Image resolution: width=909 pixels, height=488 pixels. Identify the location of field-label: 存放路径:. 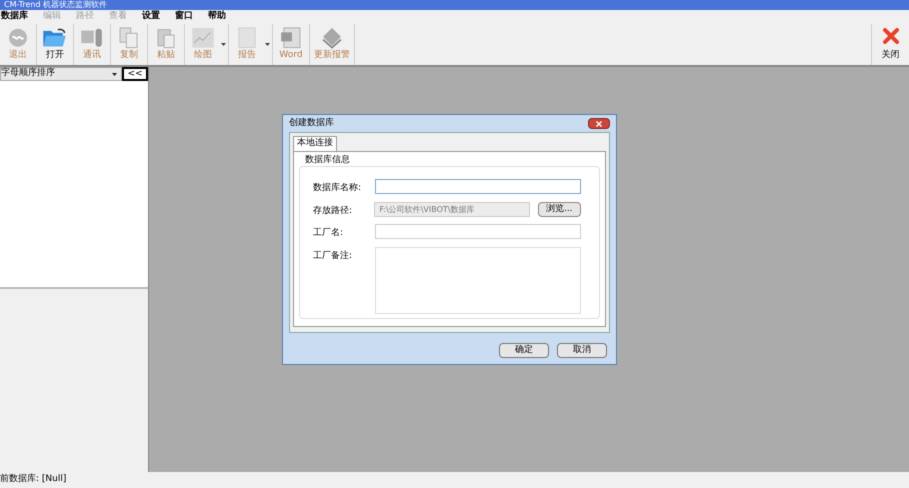
(333, 211).